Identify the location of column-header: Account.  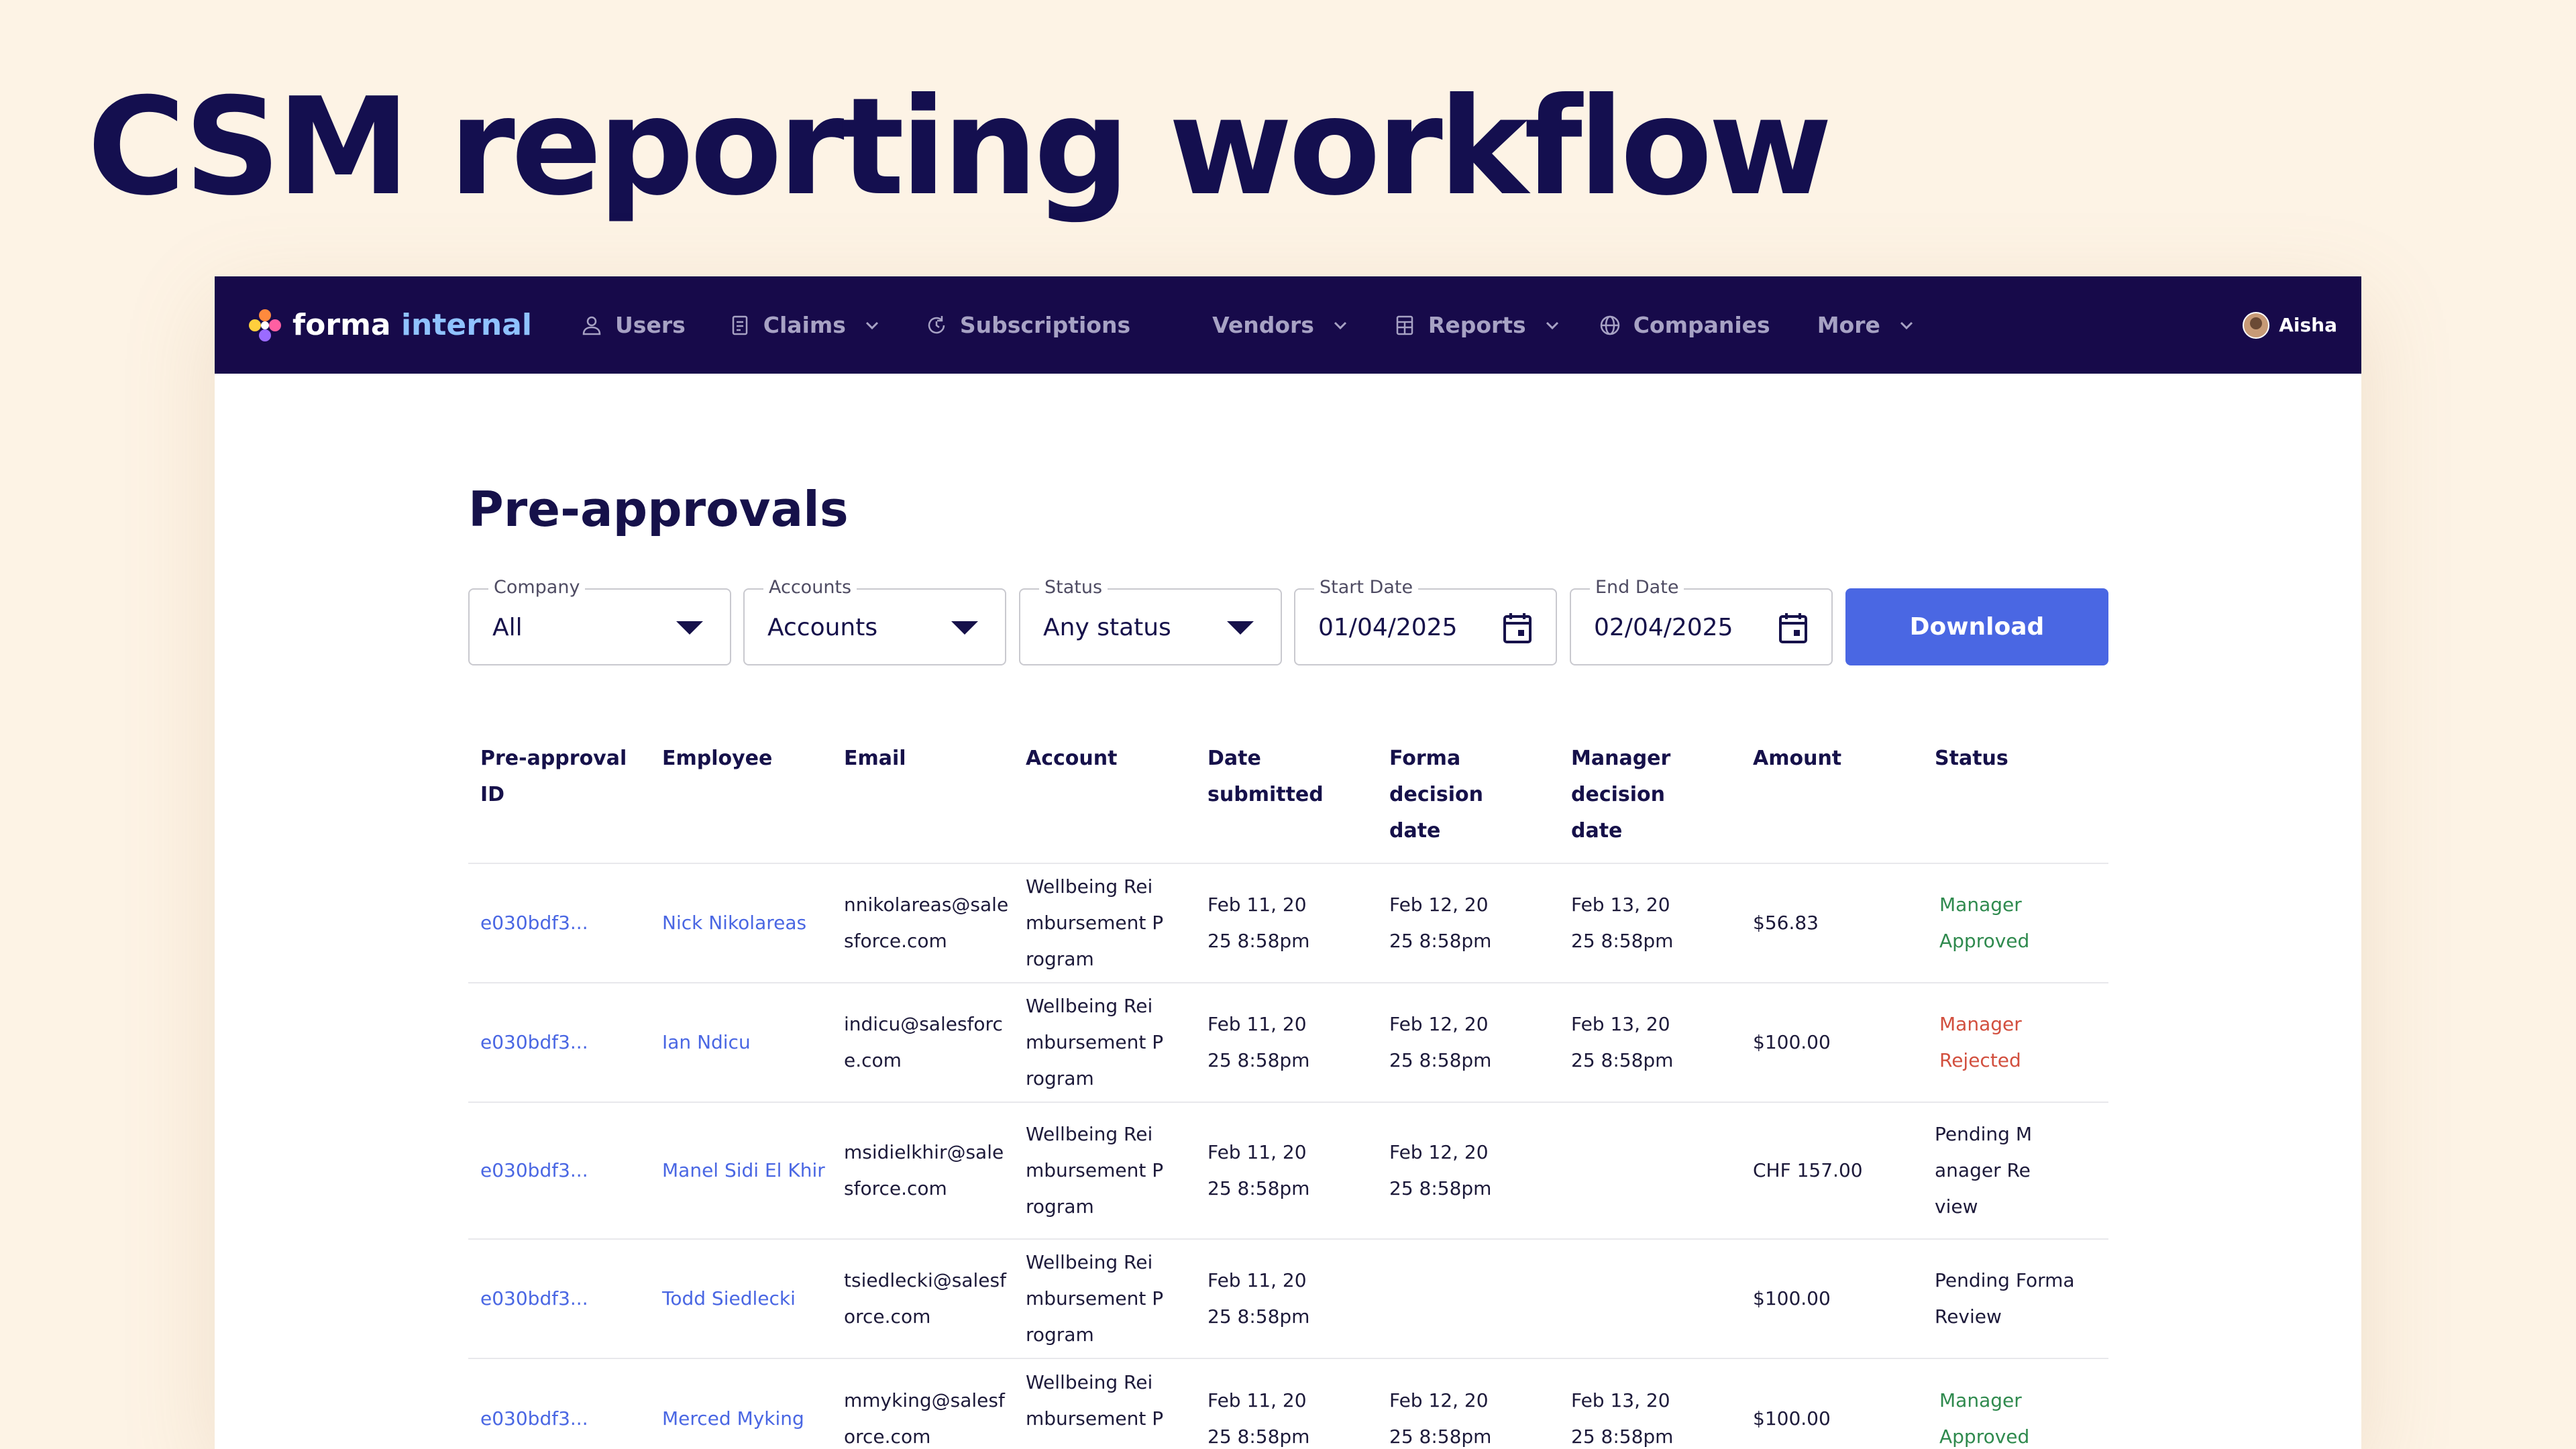
(1104, 794).